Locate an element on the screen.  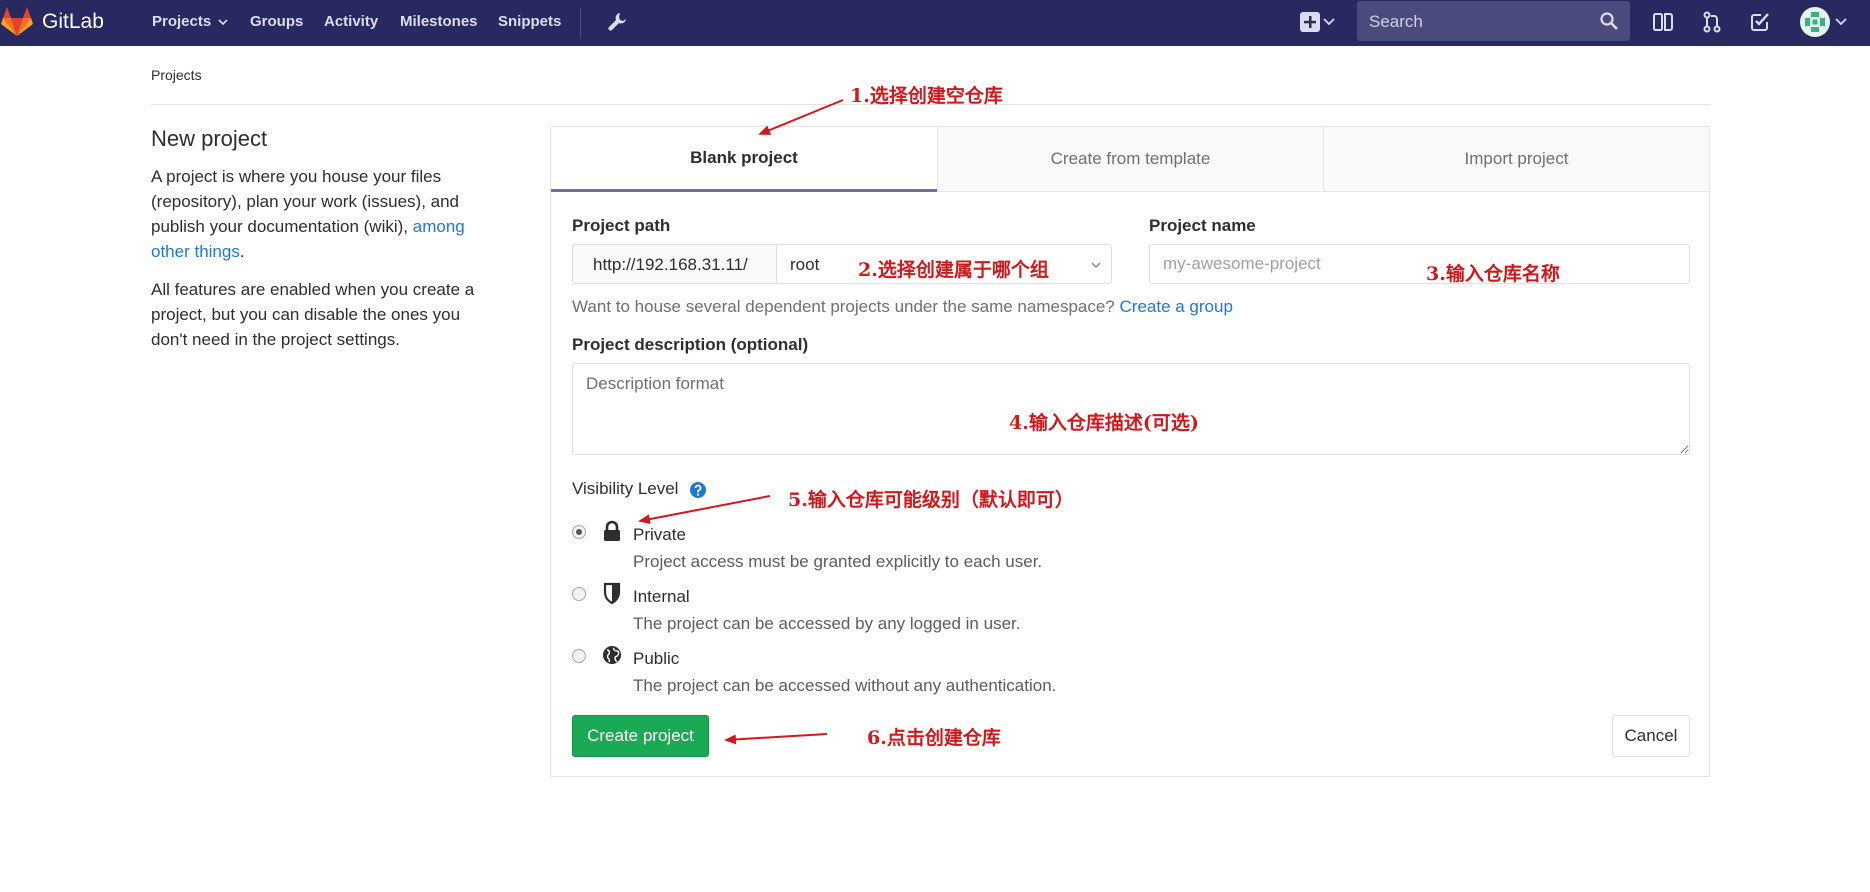
nav-milestones: Milestones is located at coordinates (439, 21).